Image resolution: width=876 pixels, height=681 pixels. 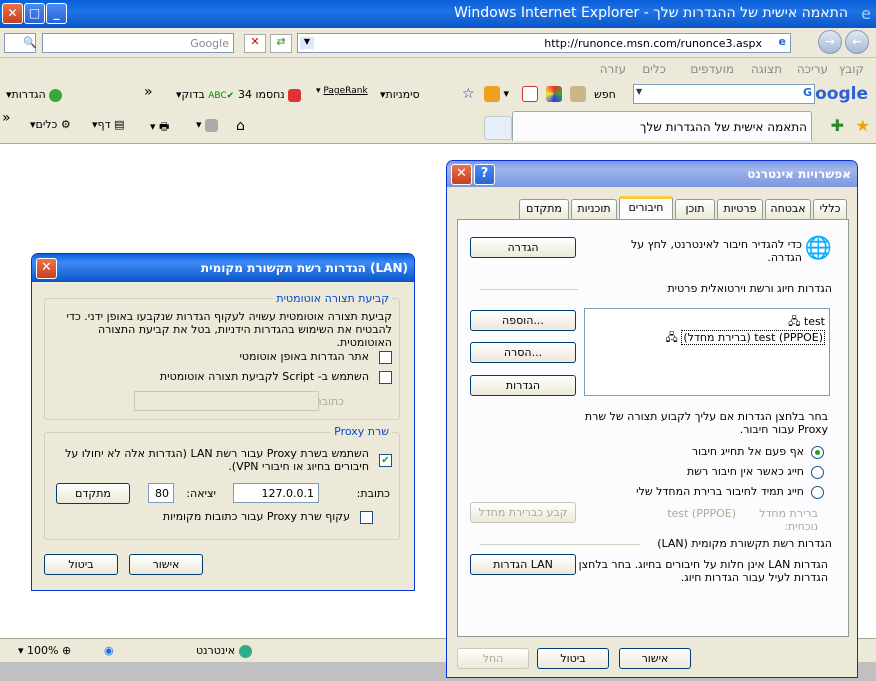 I want to click on radio-always-dial-label: חייג תמיד לחיבור ברירת המחדל שלי, so click(x=720, y=491).